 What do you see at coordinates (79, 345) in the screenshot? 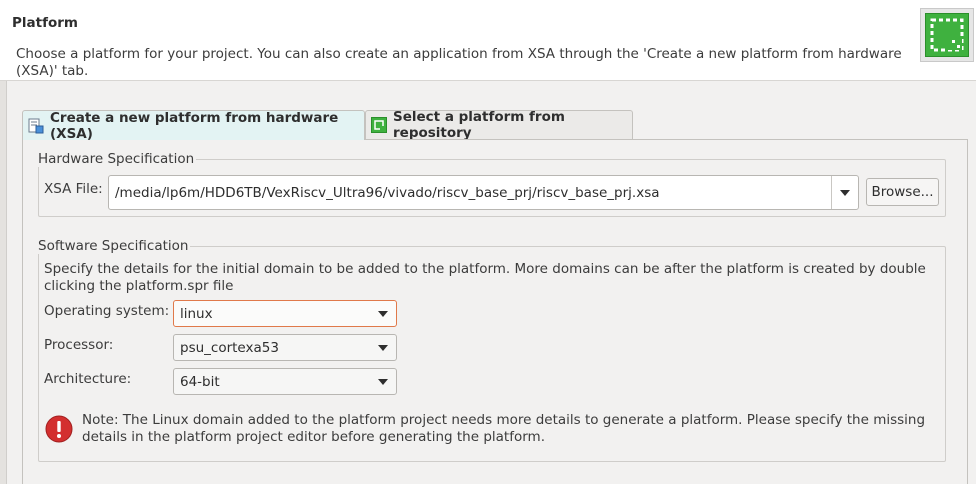
I see `processor-label: Processor:` at bounding box center [79, 345].